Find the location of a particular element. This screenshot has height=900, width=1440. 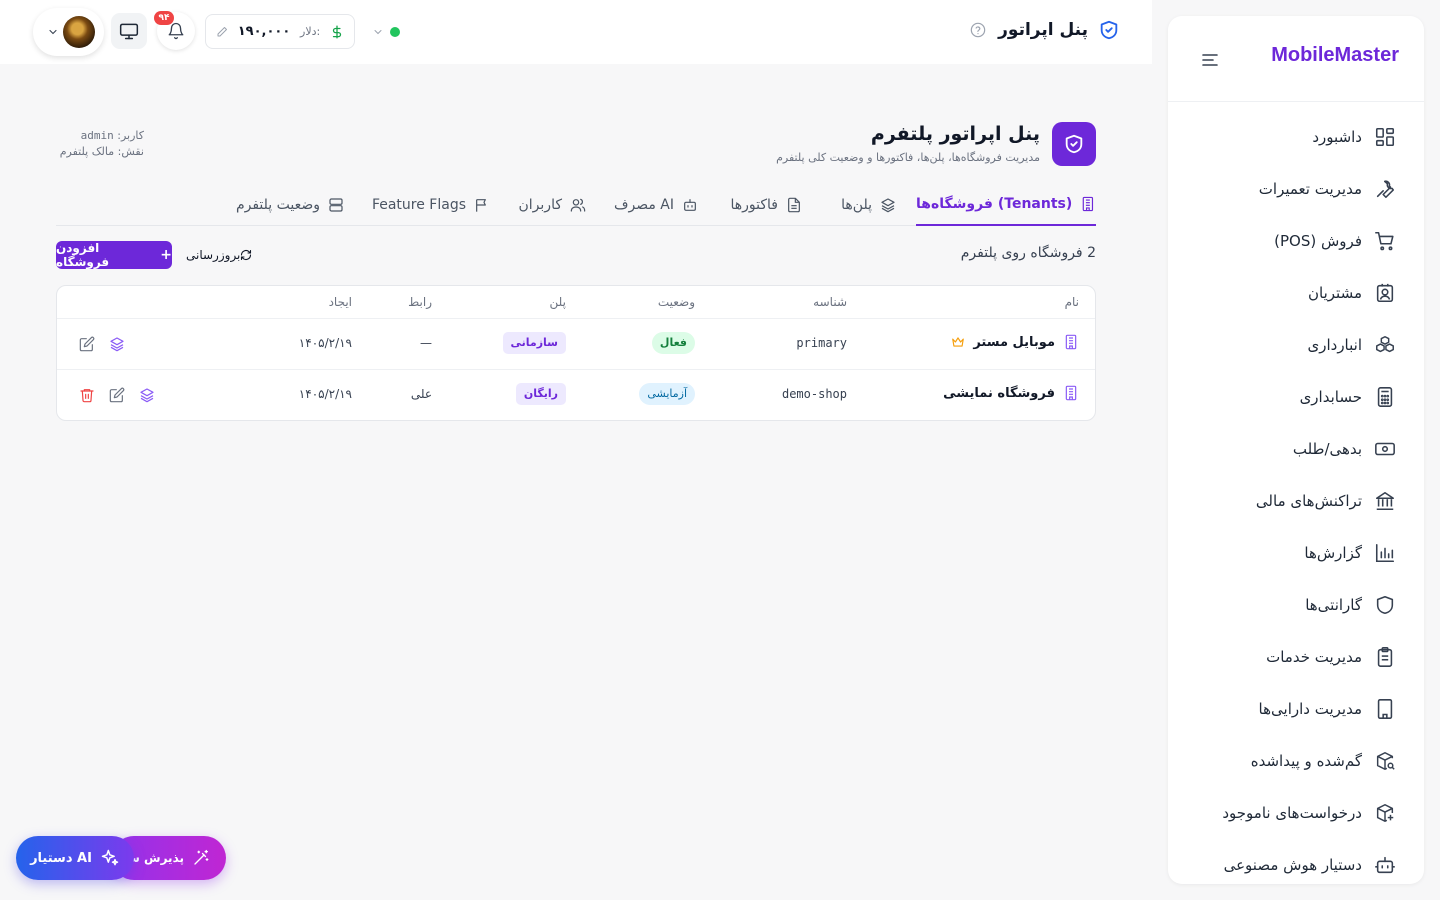

refresh-icon is located at coordinates (246, 255).